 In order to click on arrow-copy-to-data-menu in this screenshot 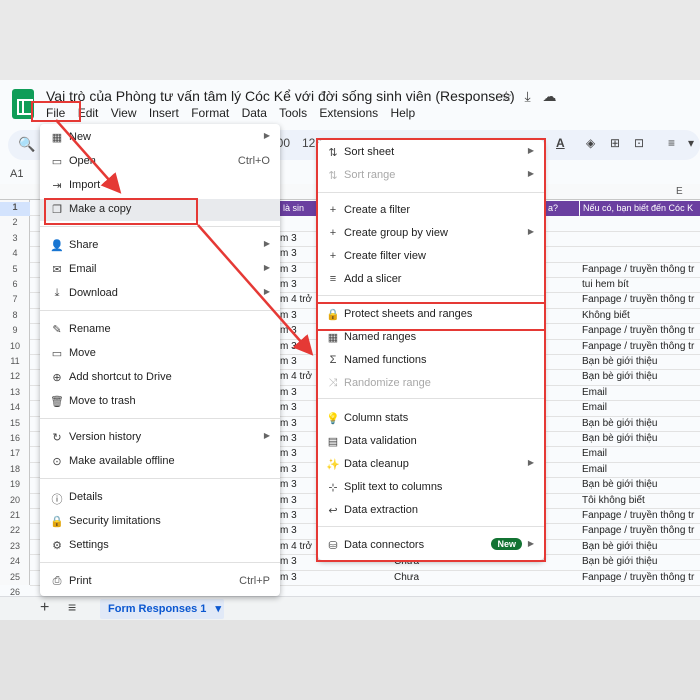, I will do `click(255, 290)`.